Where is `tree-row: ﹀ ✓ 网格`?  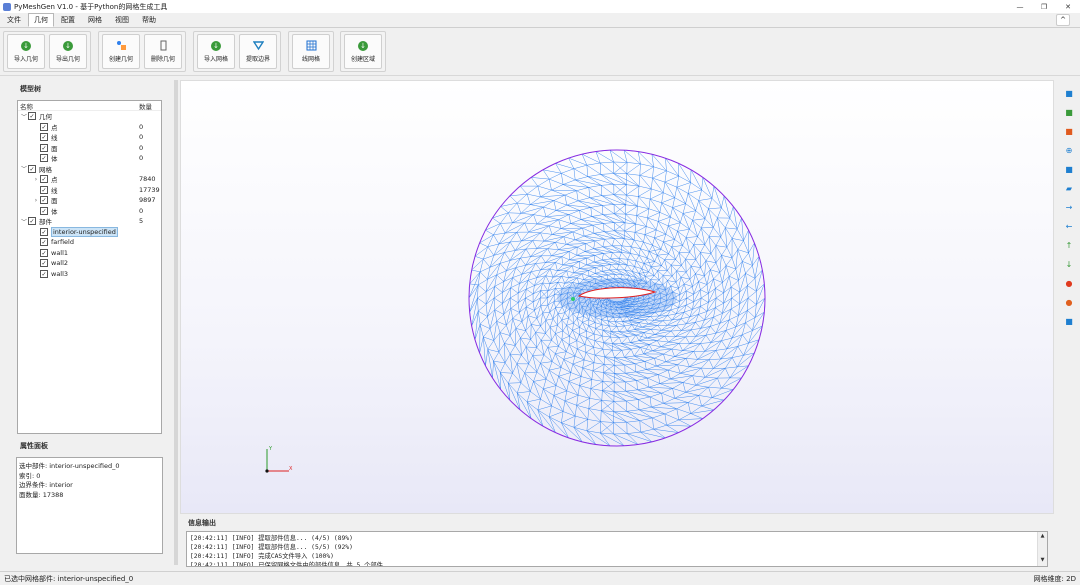
tree-row: ﹀ ✓ 网格 is located at coordinates (89, 169).